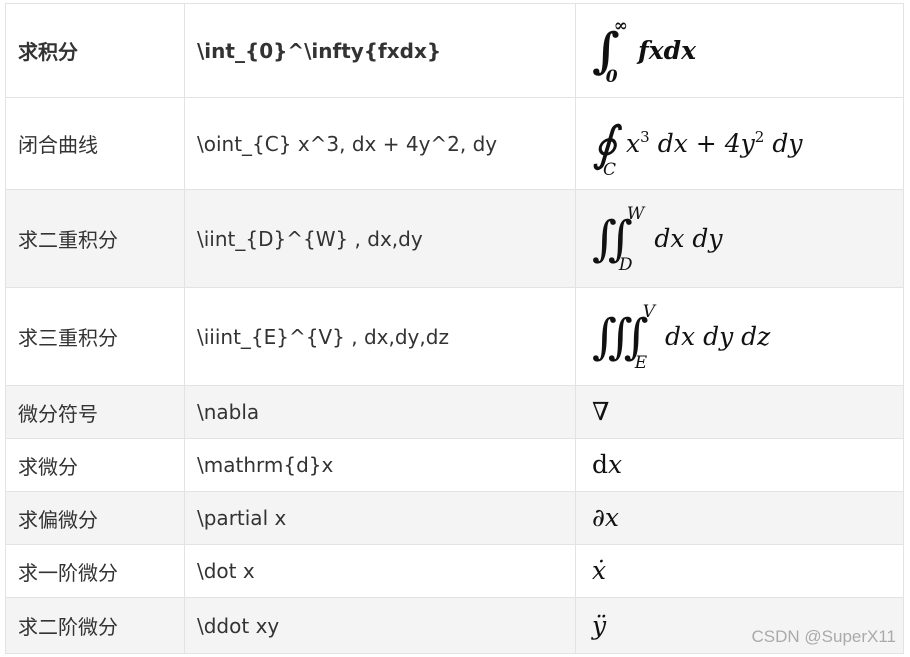 This screenshot has width=910, height=657. I want to click on table-row: 求一阶微分 \dot x ẋ, so click(454, 571).